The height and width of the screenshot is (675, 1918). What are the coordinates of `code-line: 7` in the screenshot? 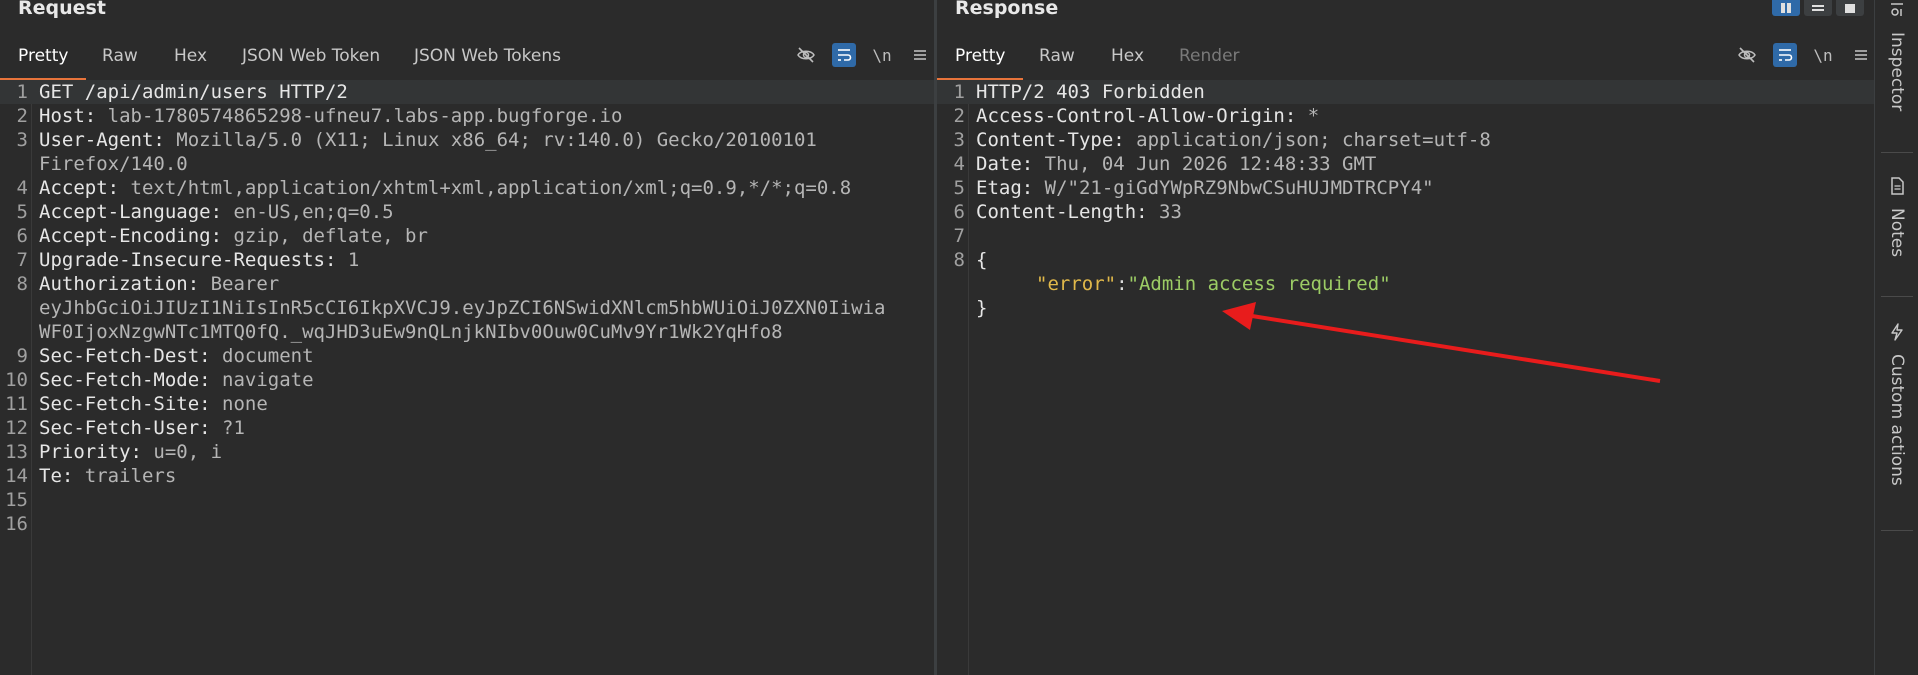 It's located at (1405, 236).